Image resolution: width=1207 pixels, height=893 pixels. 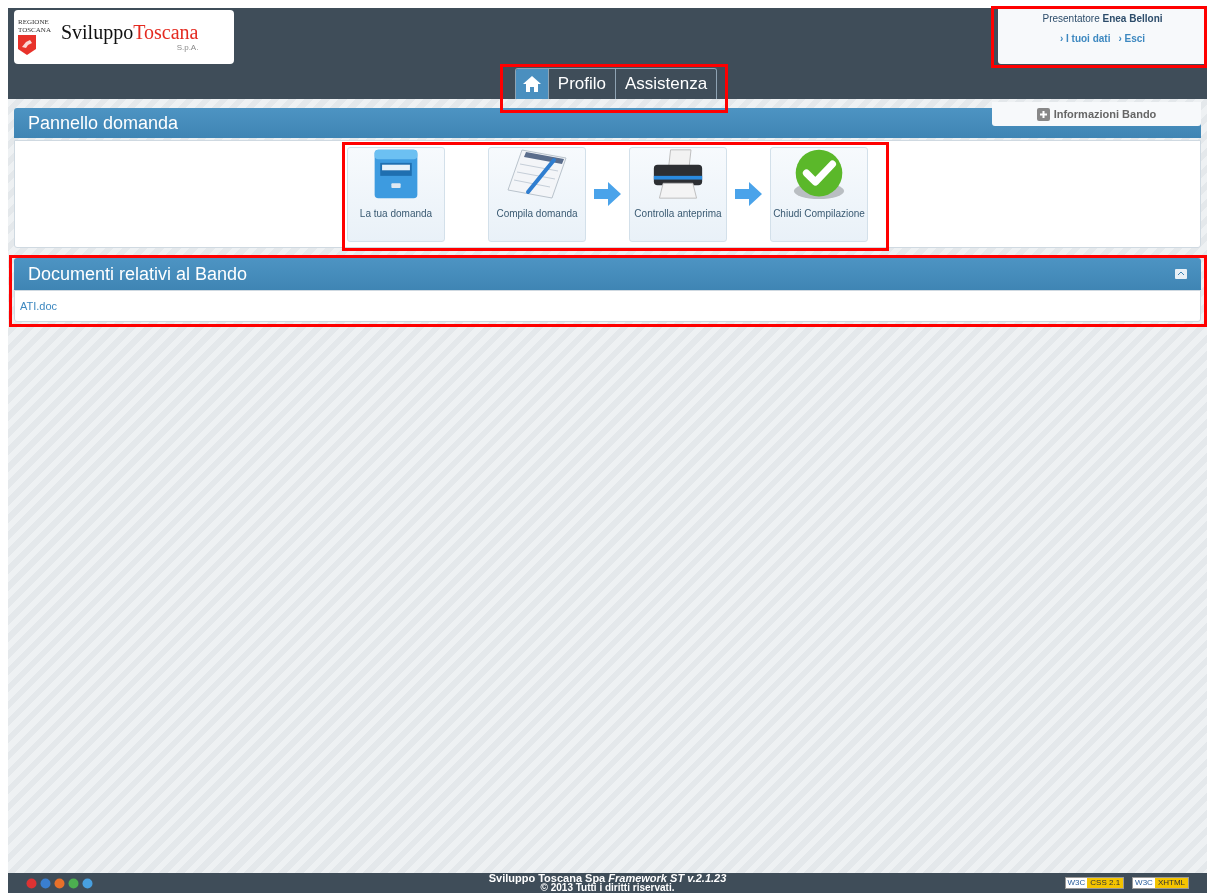 I want to click on home-tab, so click(x=531, y=84).